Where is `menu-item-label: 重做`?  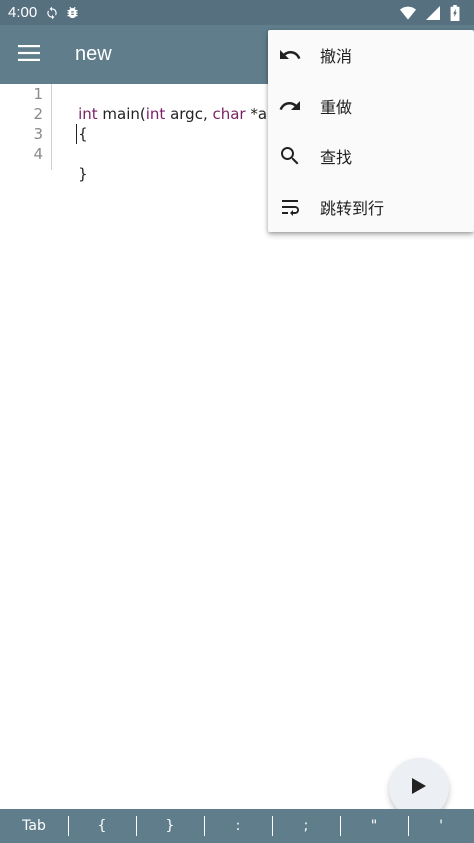 menu-item-label: 重做 is located at coordinates (336, 107).